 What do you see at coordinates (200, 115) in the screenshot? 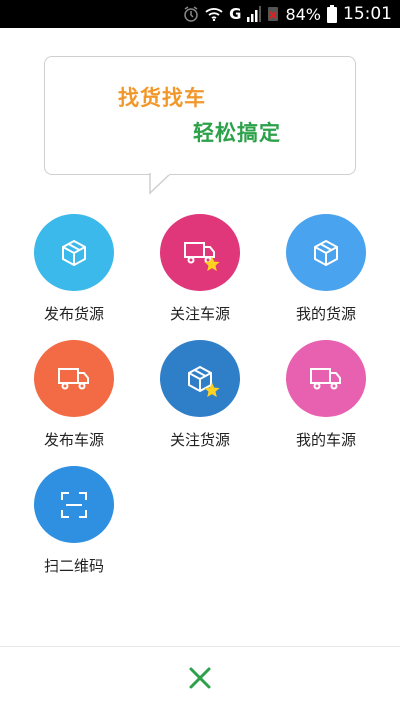
I see `slogan-banner` at bounding box center [200, 115].